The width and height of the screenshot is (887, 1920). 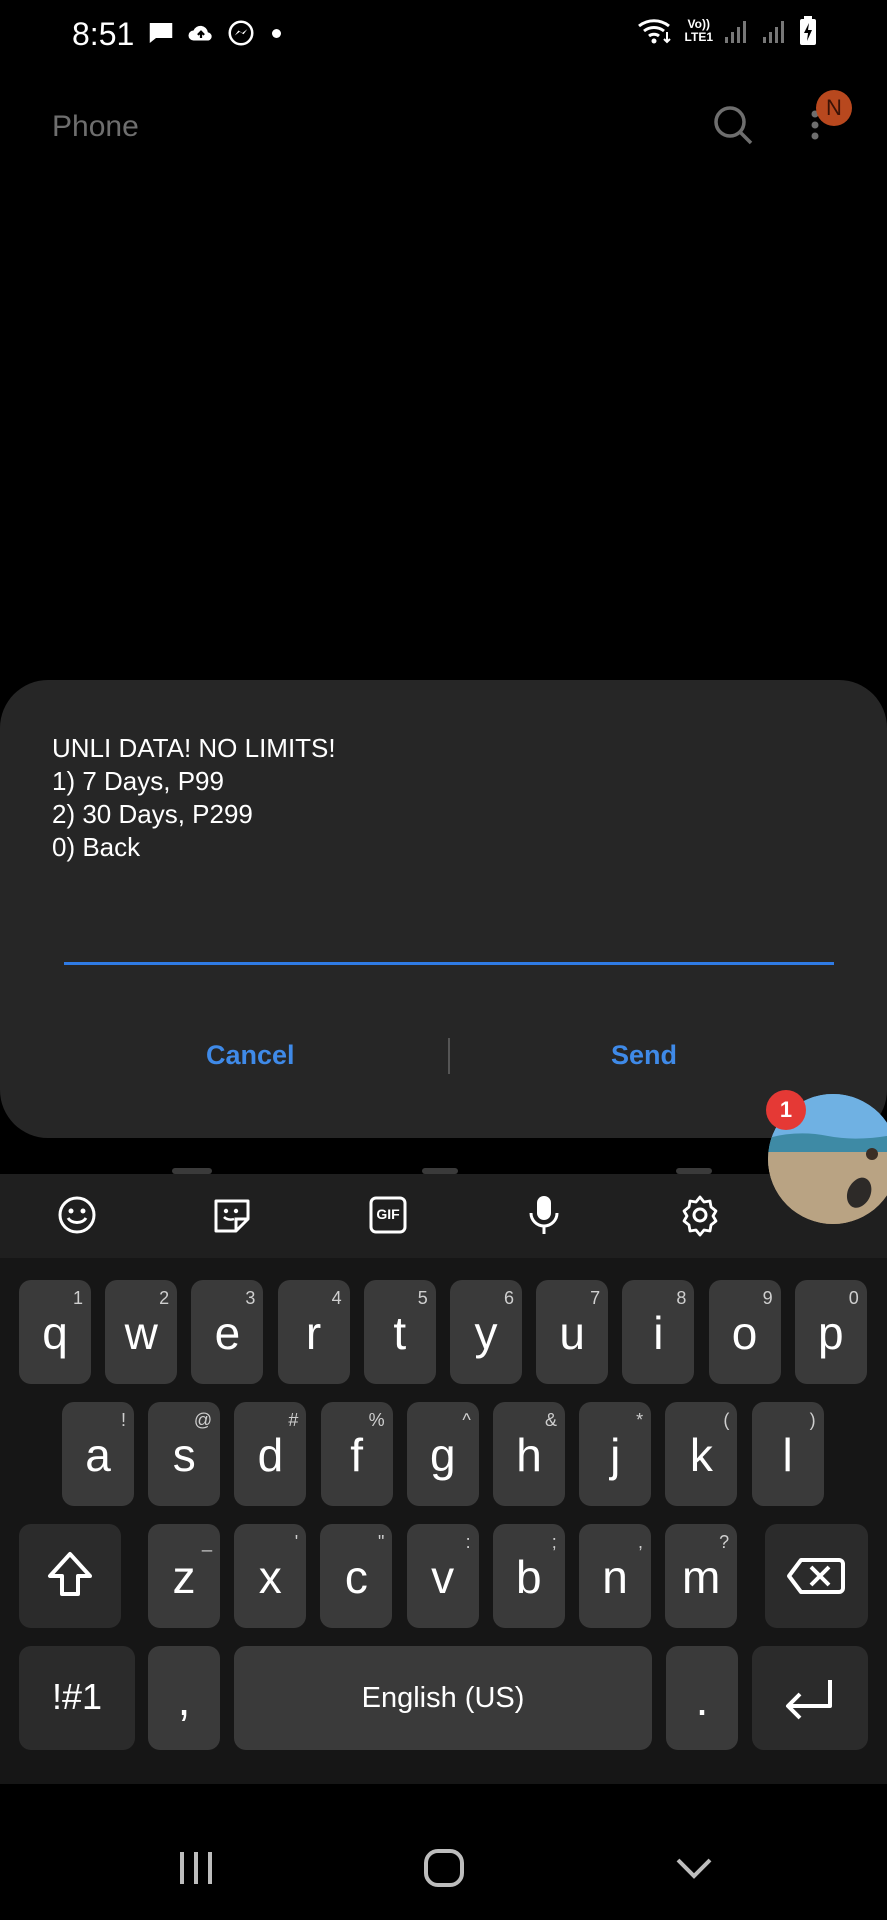 I want to click on backspace-icon, so click(x=816, y=1576).